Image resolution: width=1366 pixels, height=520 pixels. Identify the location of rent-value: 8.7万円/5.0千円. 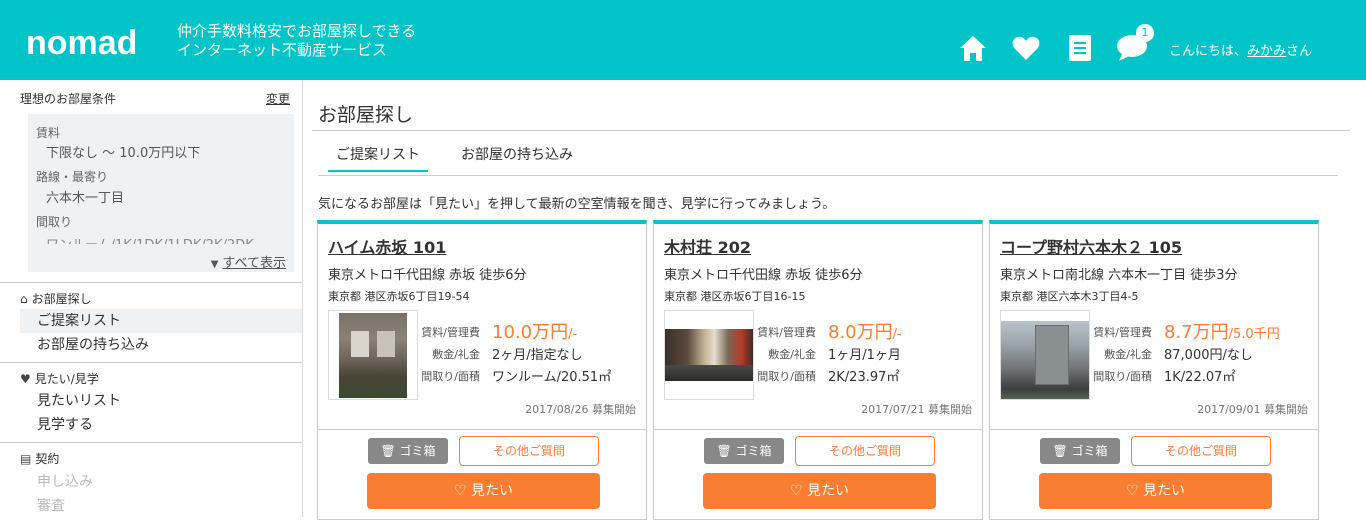
(1222, 331).